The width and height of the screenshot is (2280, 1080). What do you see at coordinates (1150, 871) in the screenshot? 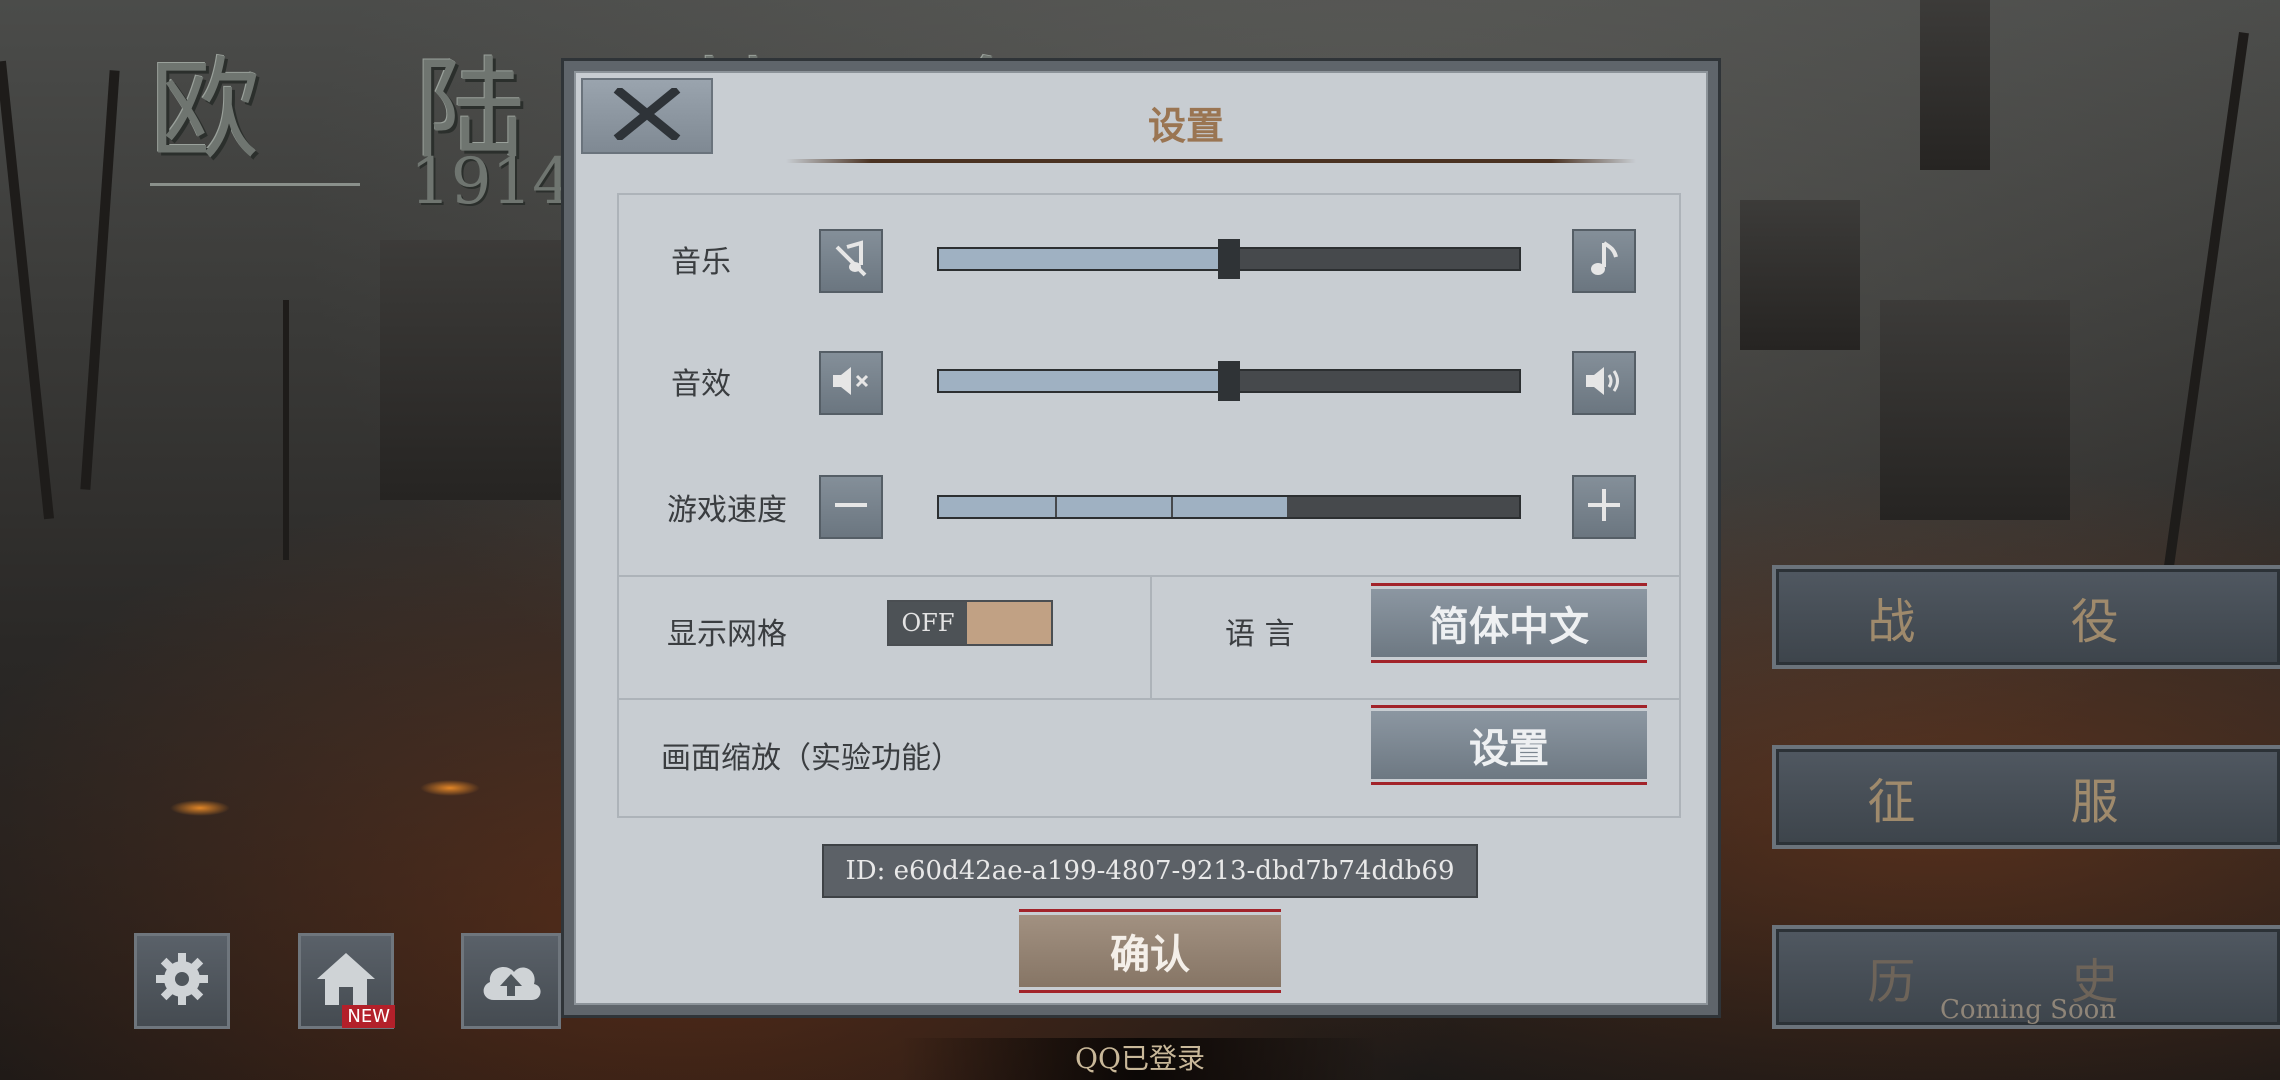
I see `player-id: ID: e60d42ae-a199-4807-9213-dbd7b74ddb69` at bounding box center [1150, 871].